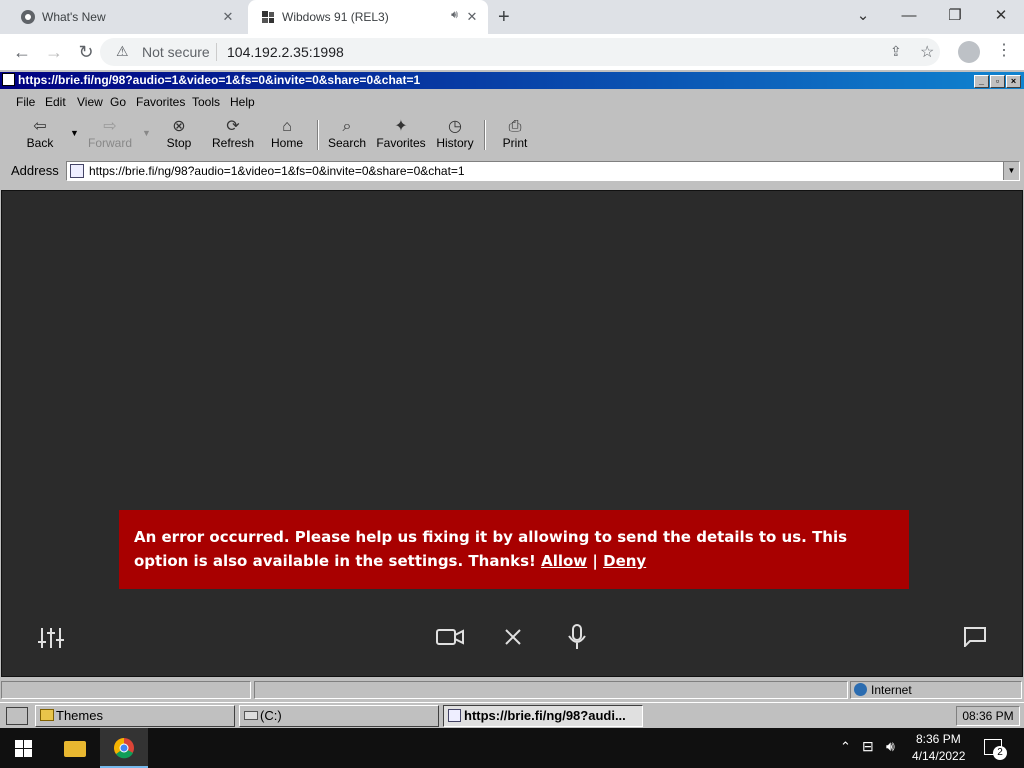  What do you see at coordinates (863, 17) in the screenshot?
I see `tab-search-icon: ⌄` at bounding box center [863, 17].